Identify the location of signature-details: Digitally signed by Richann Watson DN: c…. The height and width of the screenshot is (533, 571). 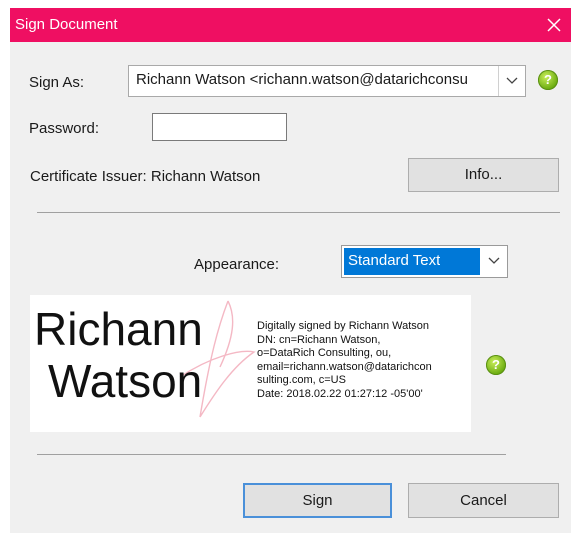
(344, 361).